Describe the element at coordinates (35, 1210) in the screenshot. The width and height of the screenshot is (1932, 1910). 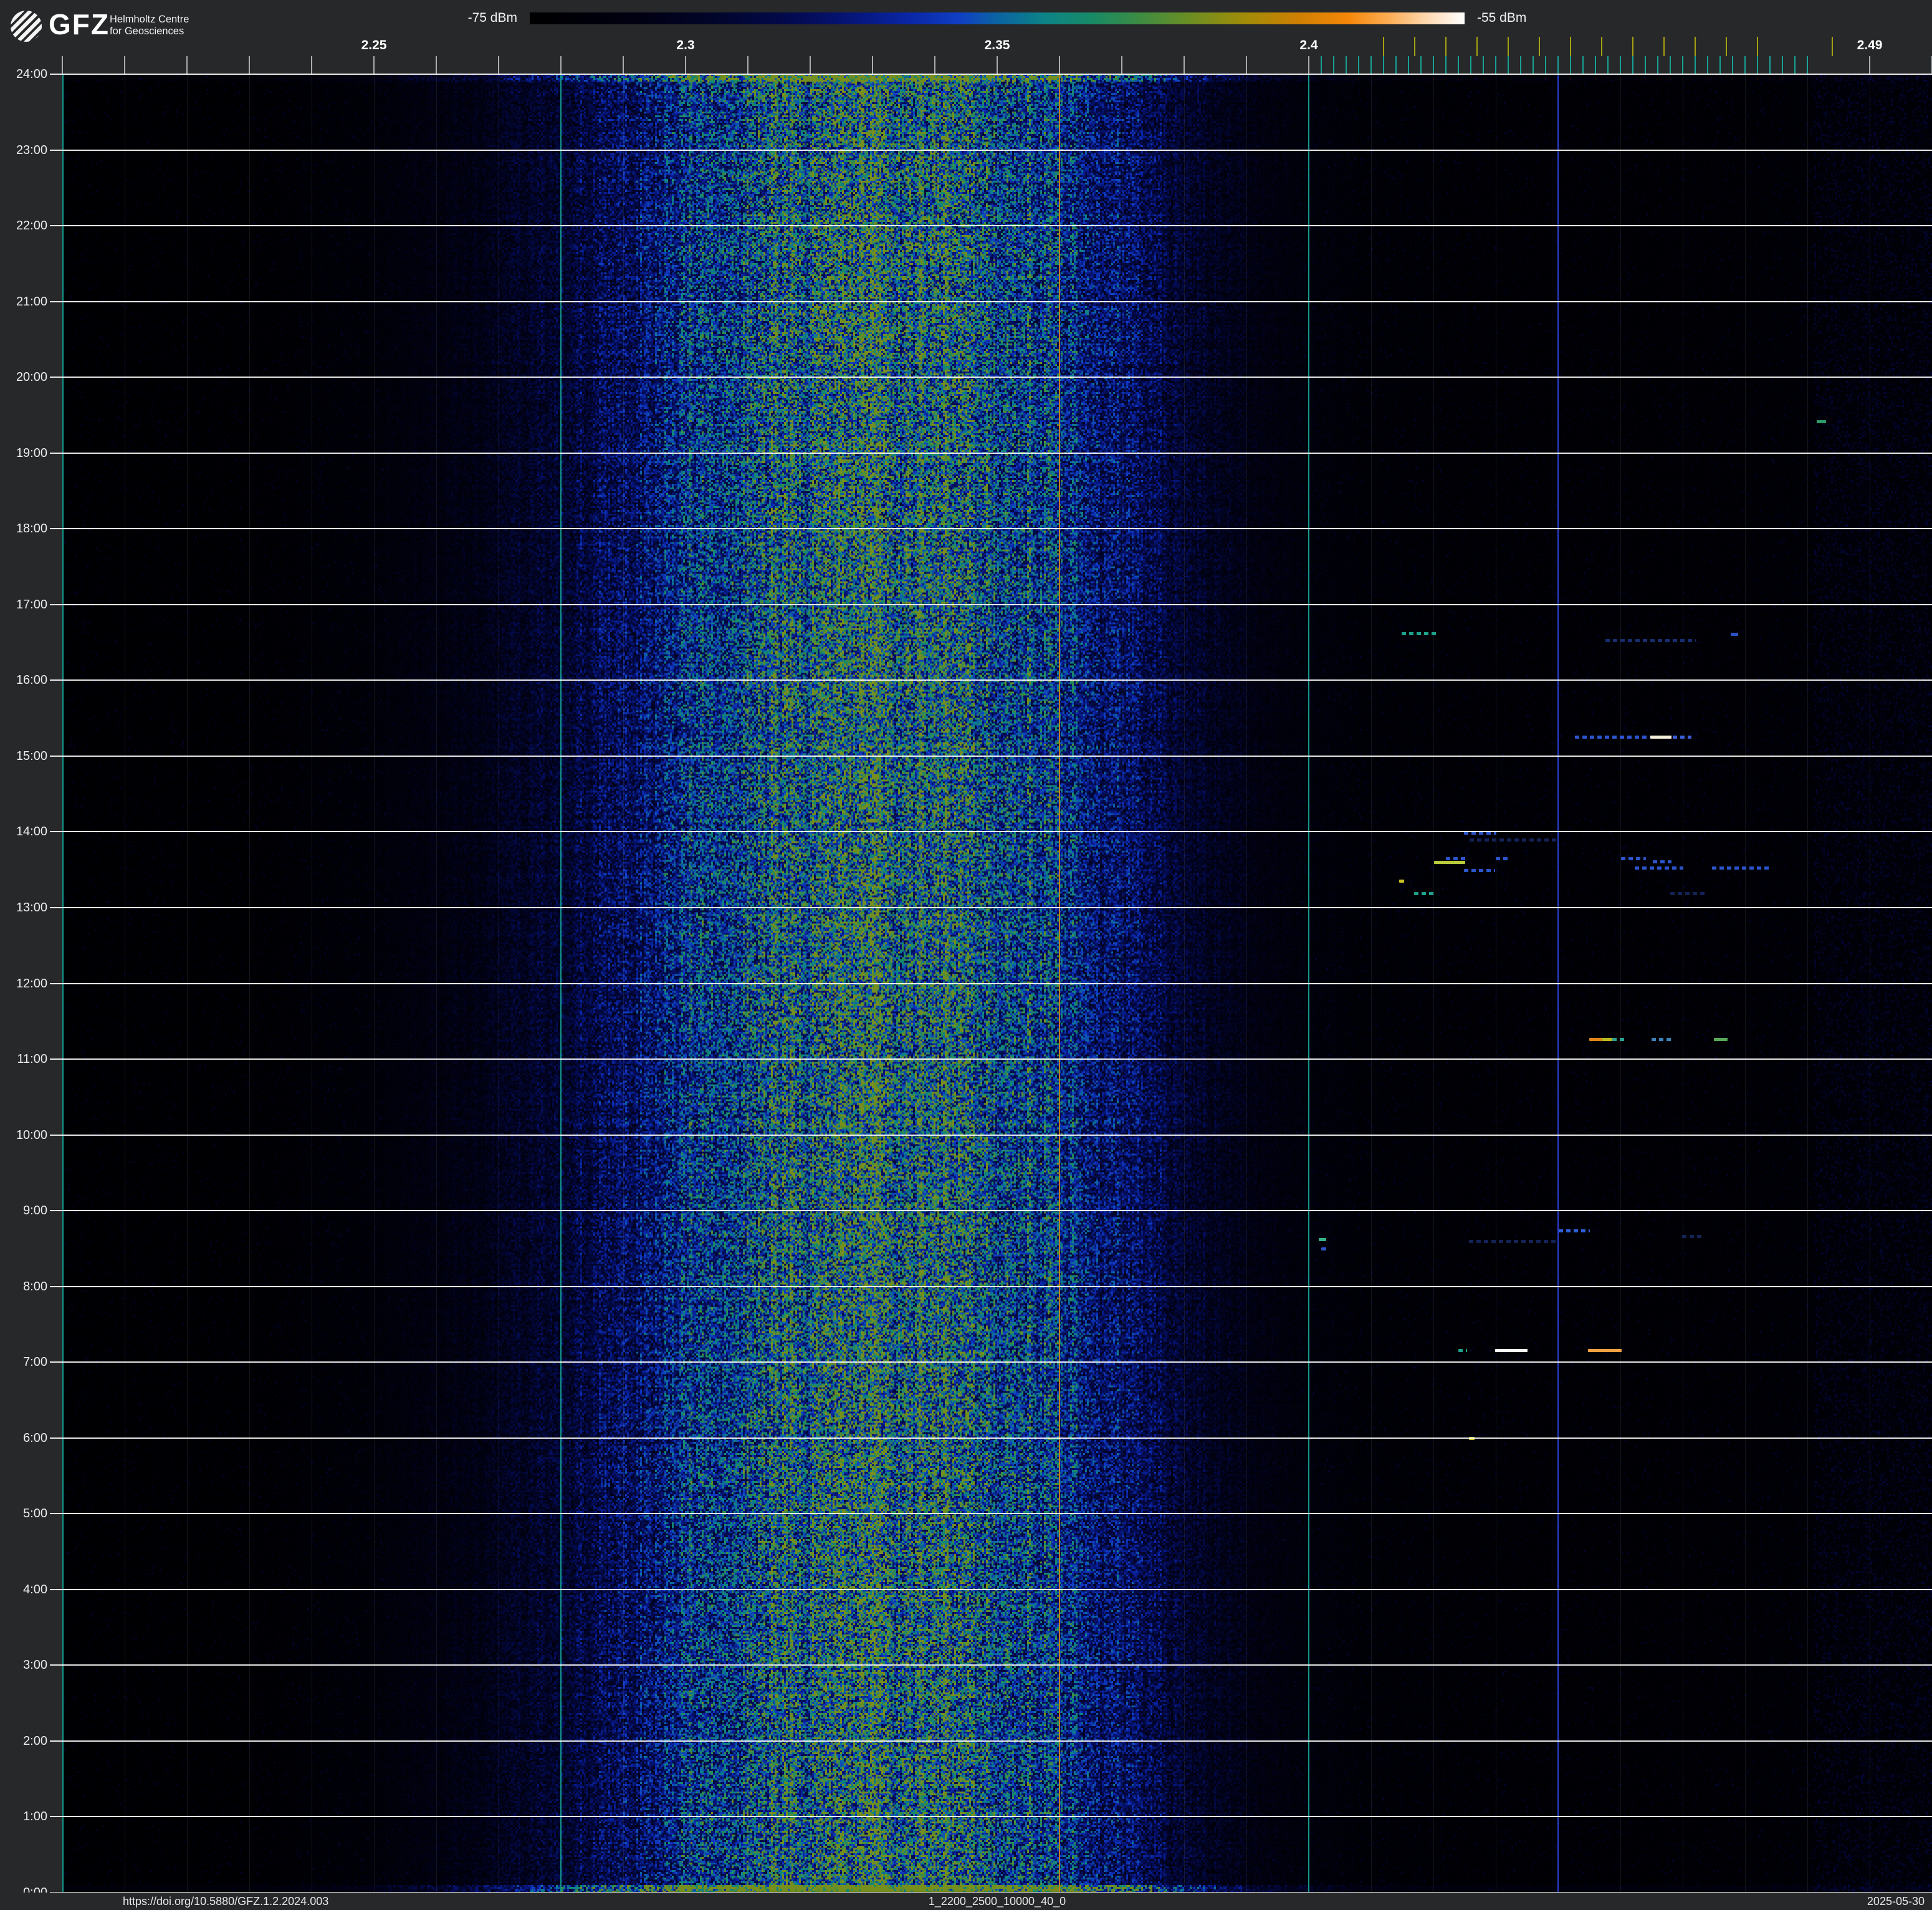
I see `time-tick-label: 9:00` at that location.